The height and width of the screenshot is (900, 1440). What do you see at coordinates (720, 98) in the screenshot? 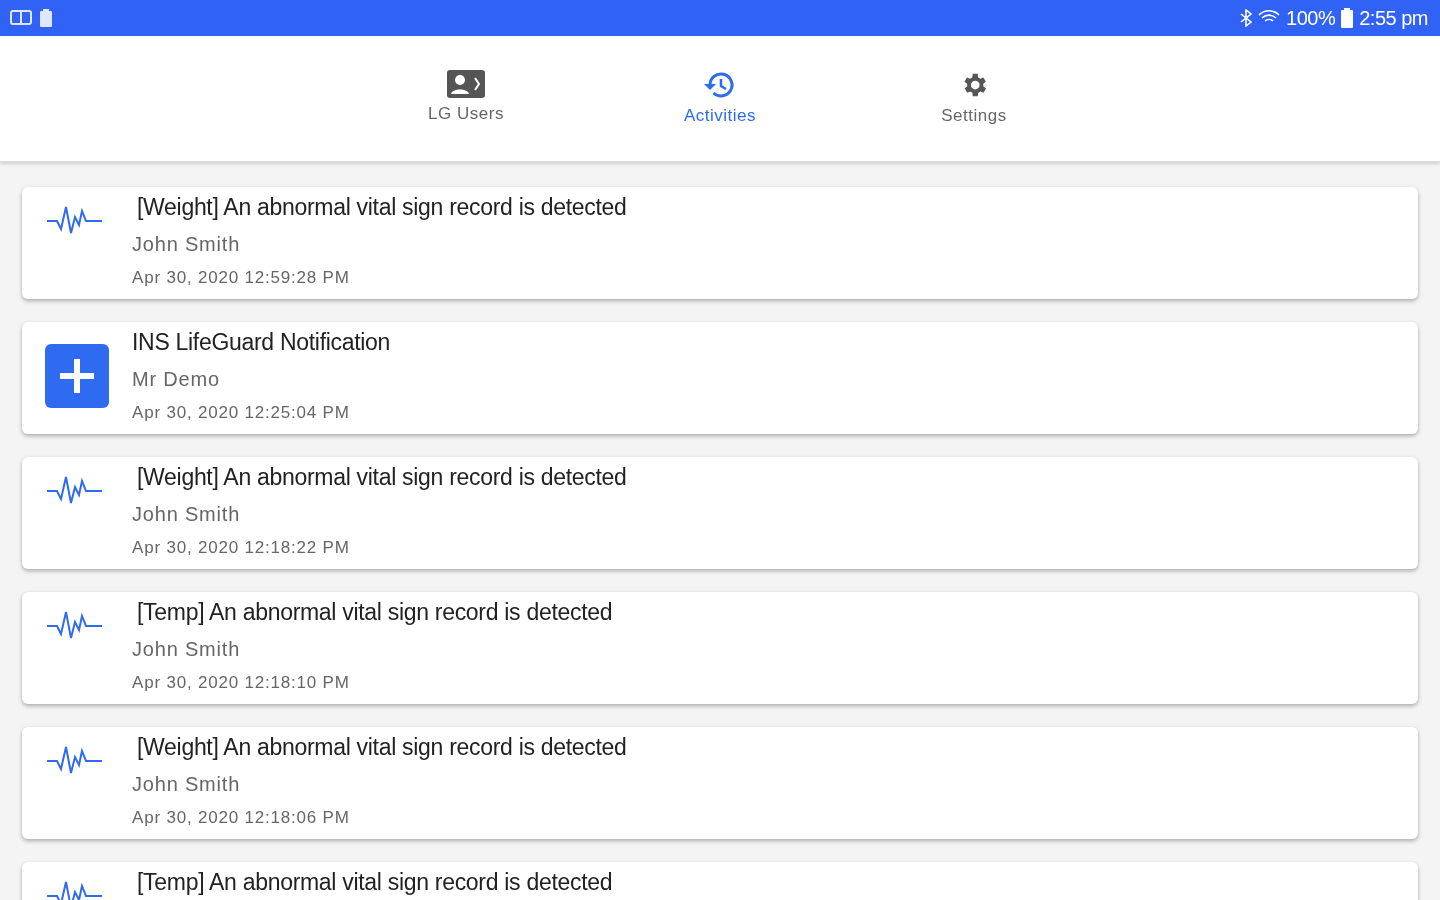
I see `tab: Activities` at bounding box center [720, 98].